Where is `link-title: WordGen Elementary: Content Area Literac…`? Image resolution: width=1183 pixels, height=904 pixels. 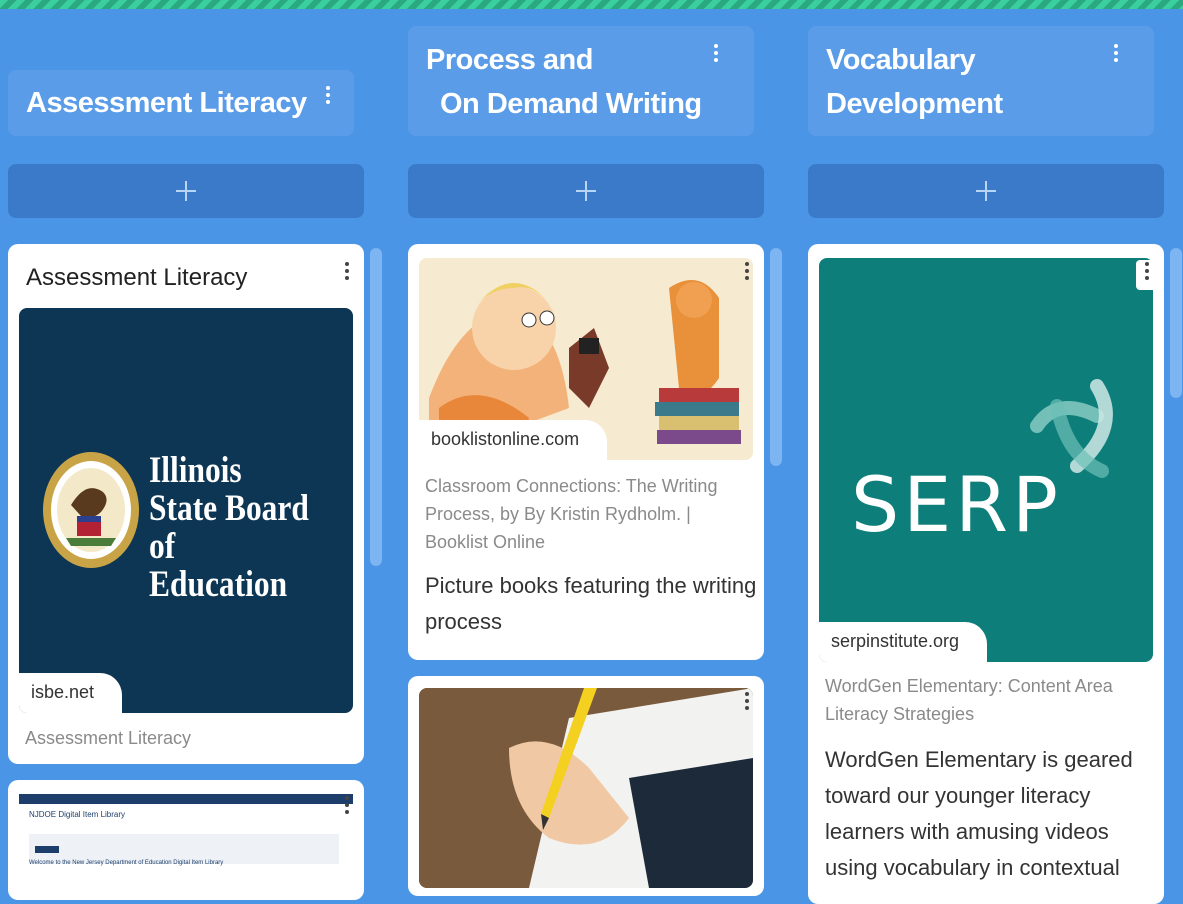
link-title: WordGen Elementary: Content Area Literac… is located at coordinates (969, 700).